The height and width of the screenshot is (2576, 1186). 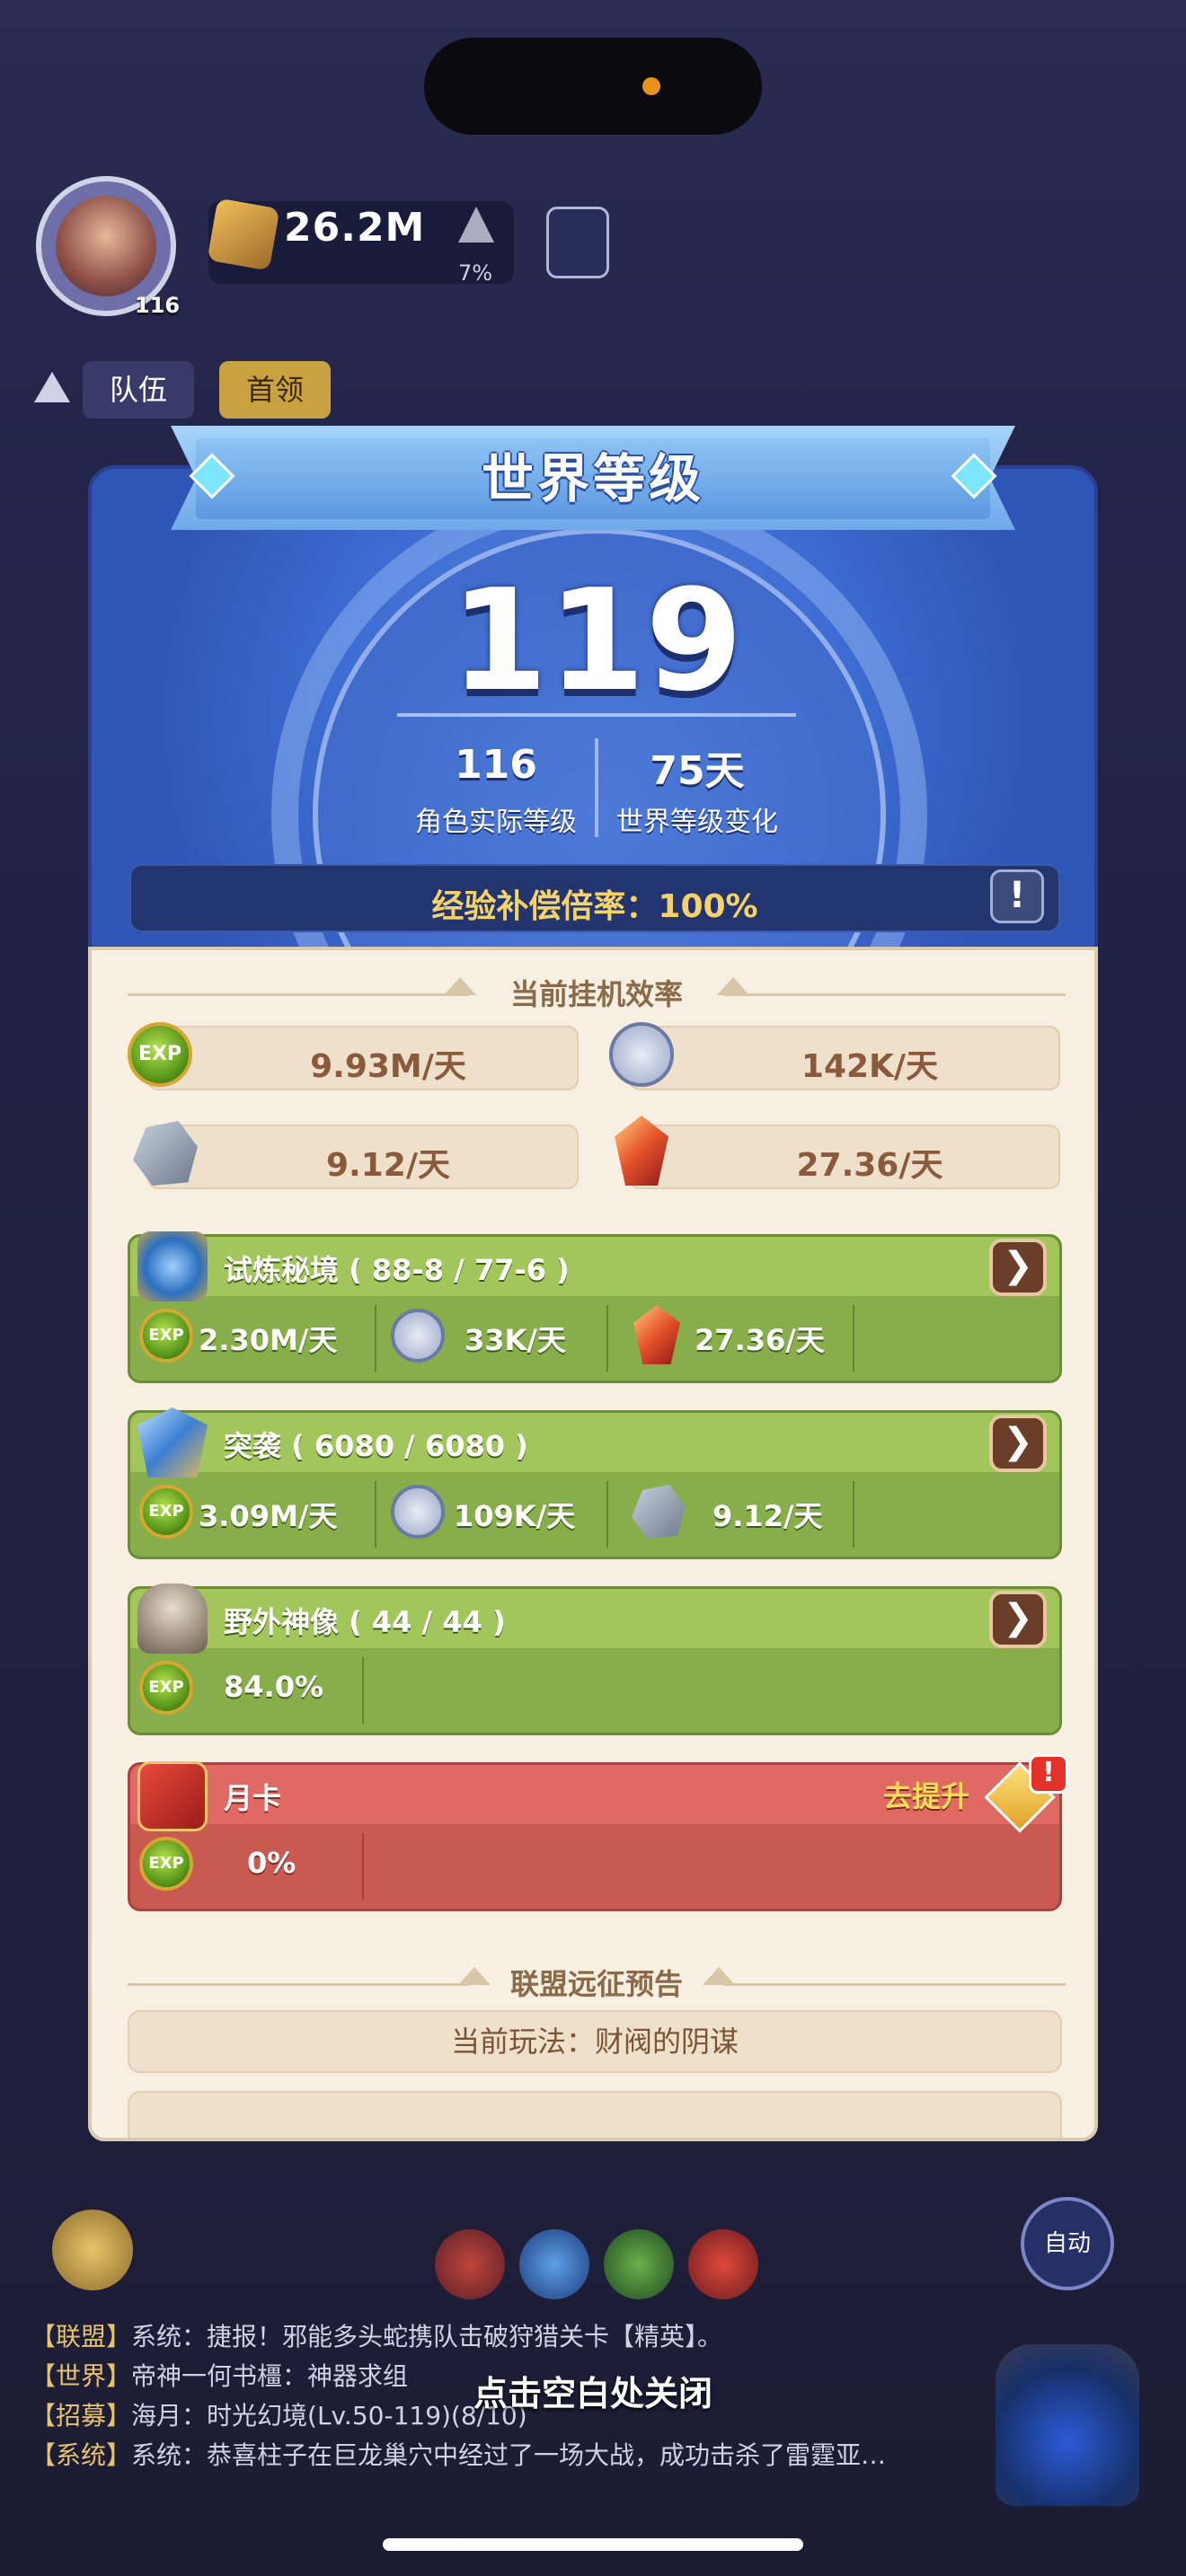 I want to click on player-level: 116, so click(x=158, y=305).